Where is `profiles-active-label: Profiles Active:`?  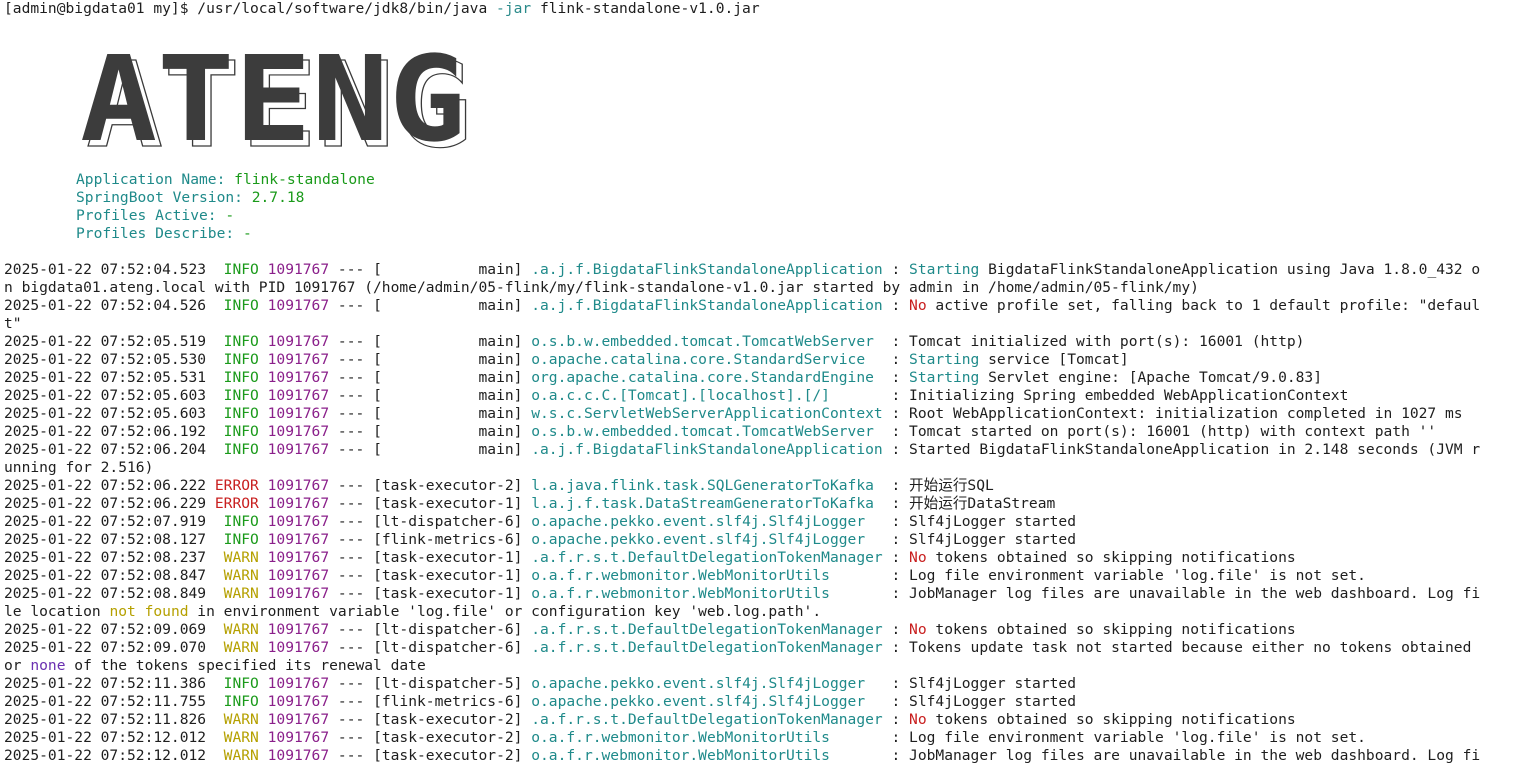
profiles-active-label: Profiles Active: is located at coordinates (151, 215).